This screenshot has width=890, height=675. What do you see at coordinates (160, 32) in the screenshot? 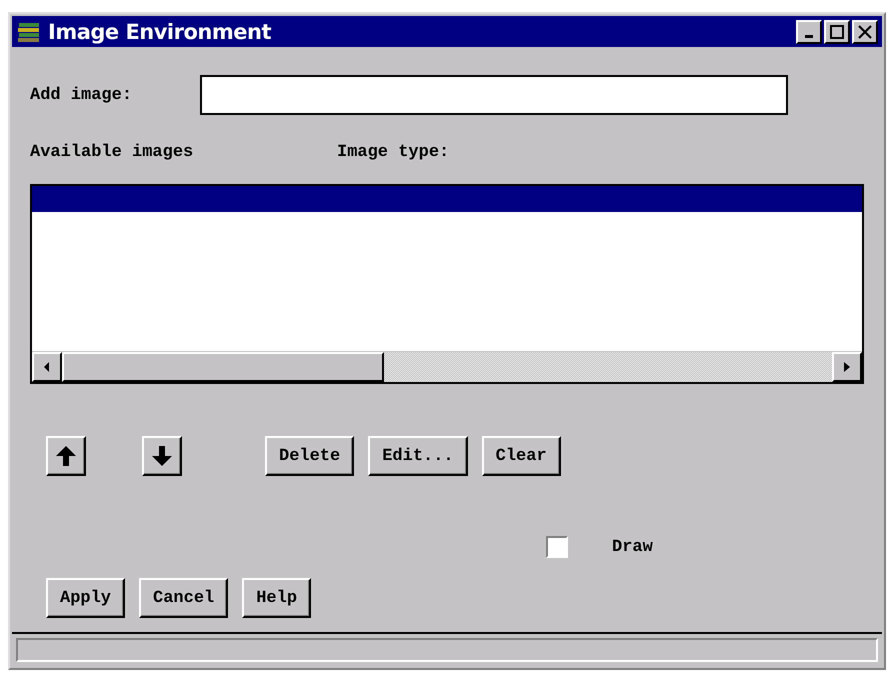
I see `window-title: Image Environment` at bounding box center [160, 32].